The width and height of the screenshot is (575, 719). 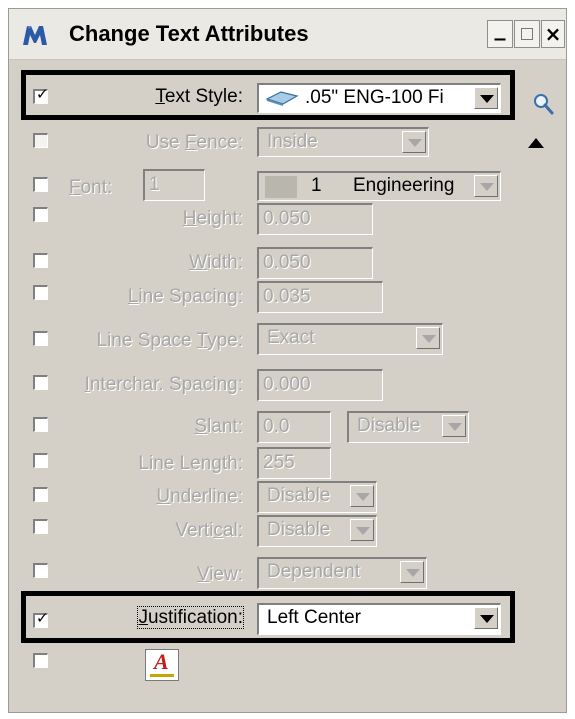 I want to click on vertical-select: Disable, so click(x=317, y=531).